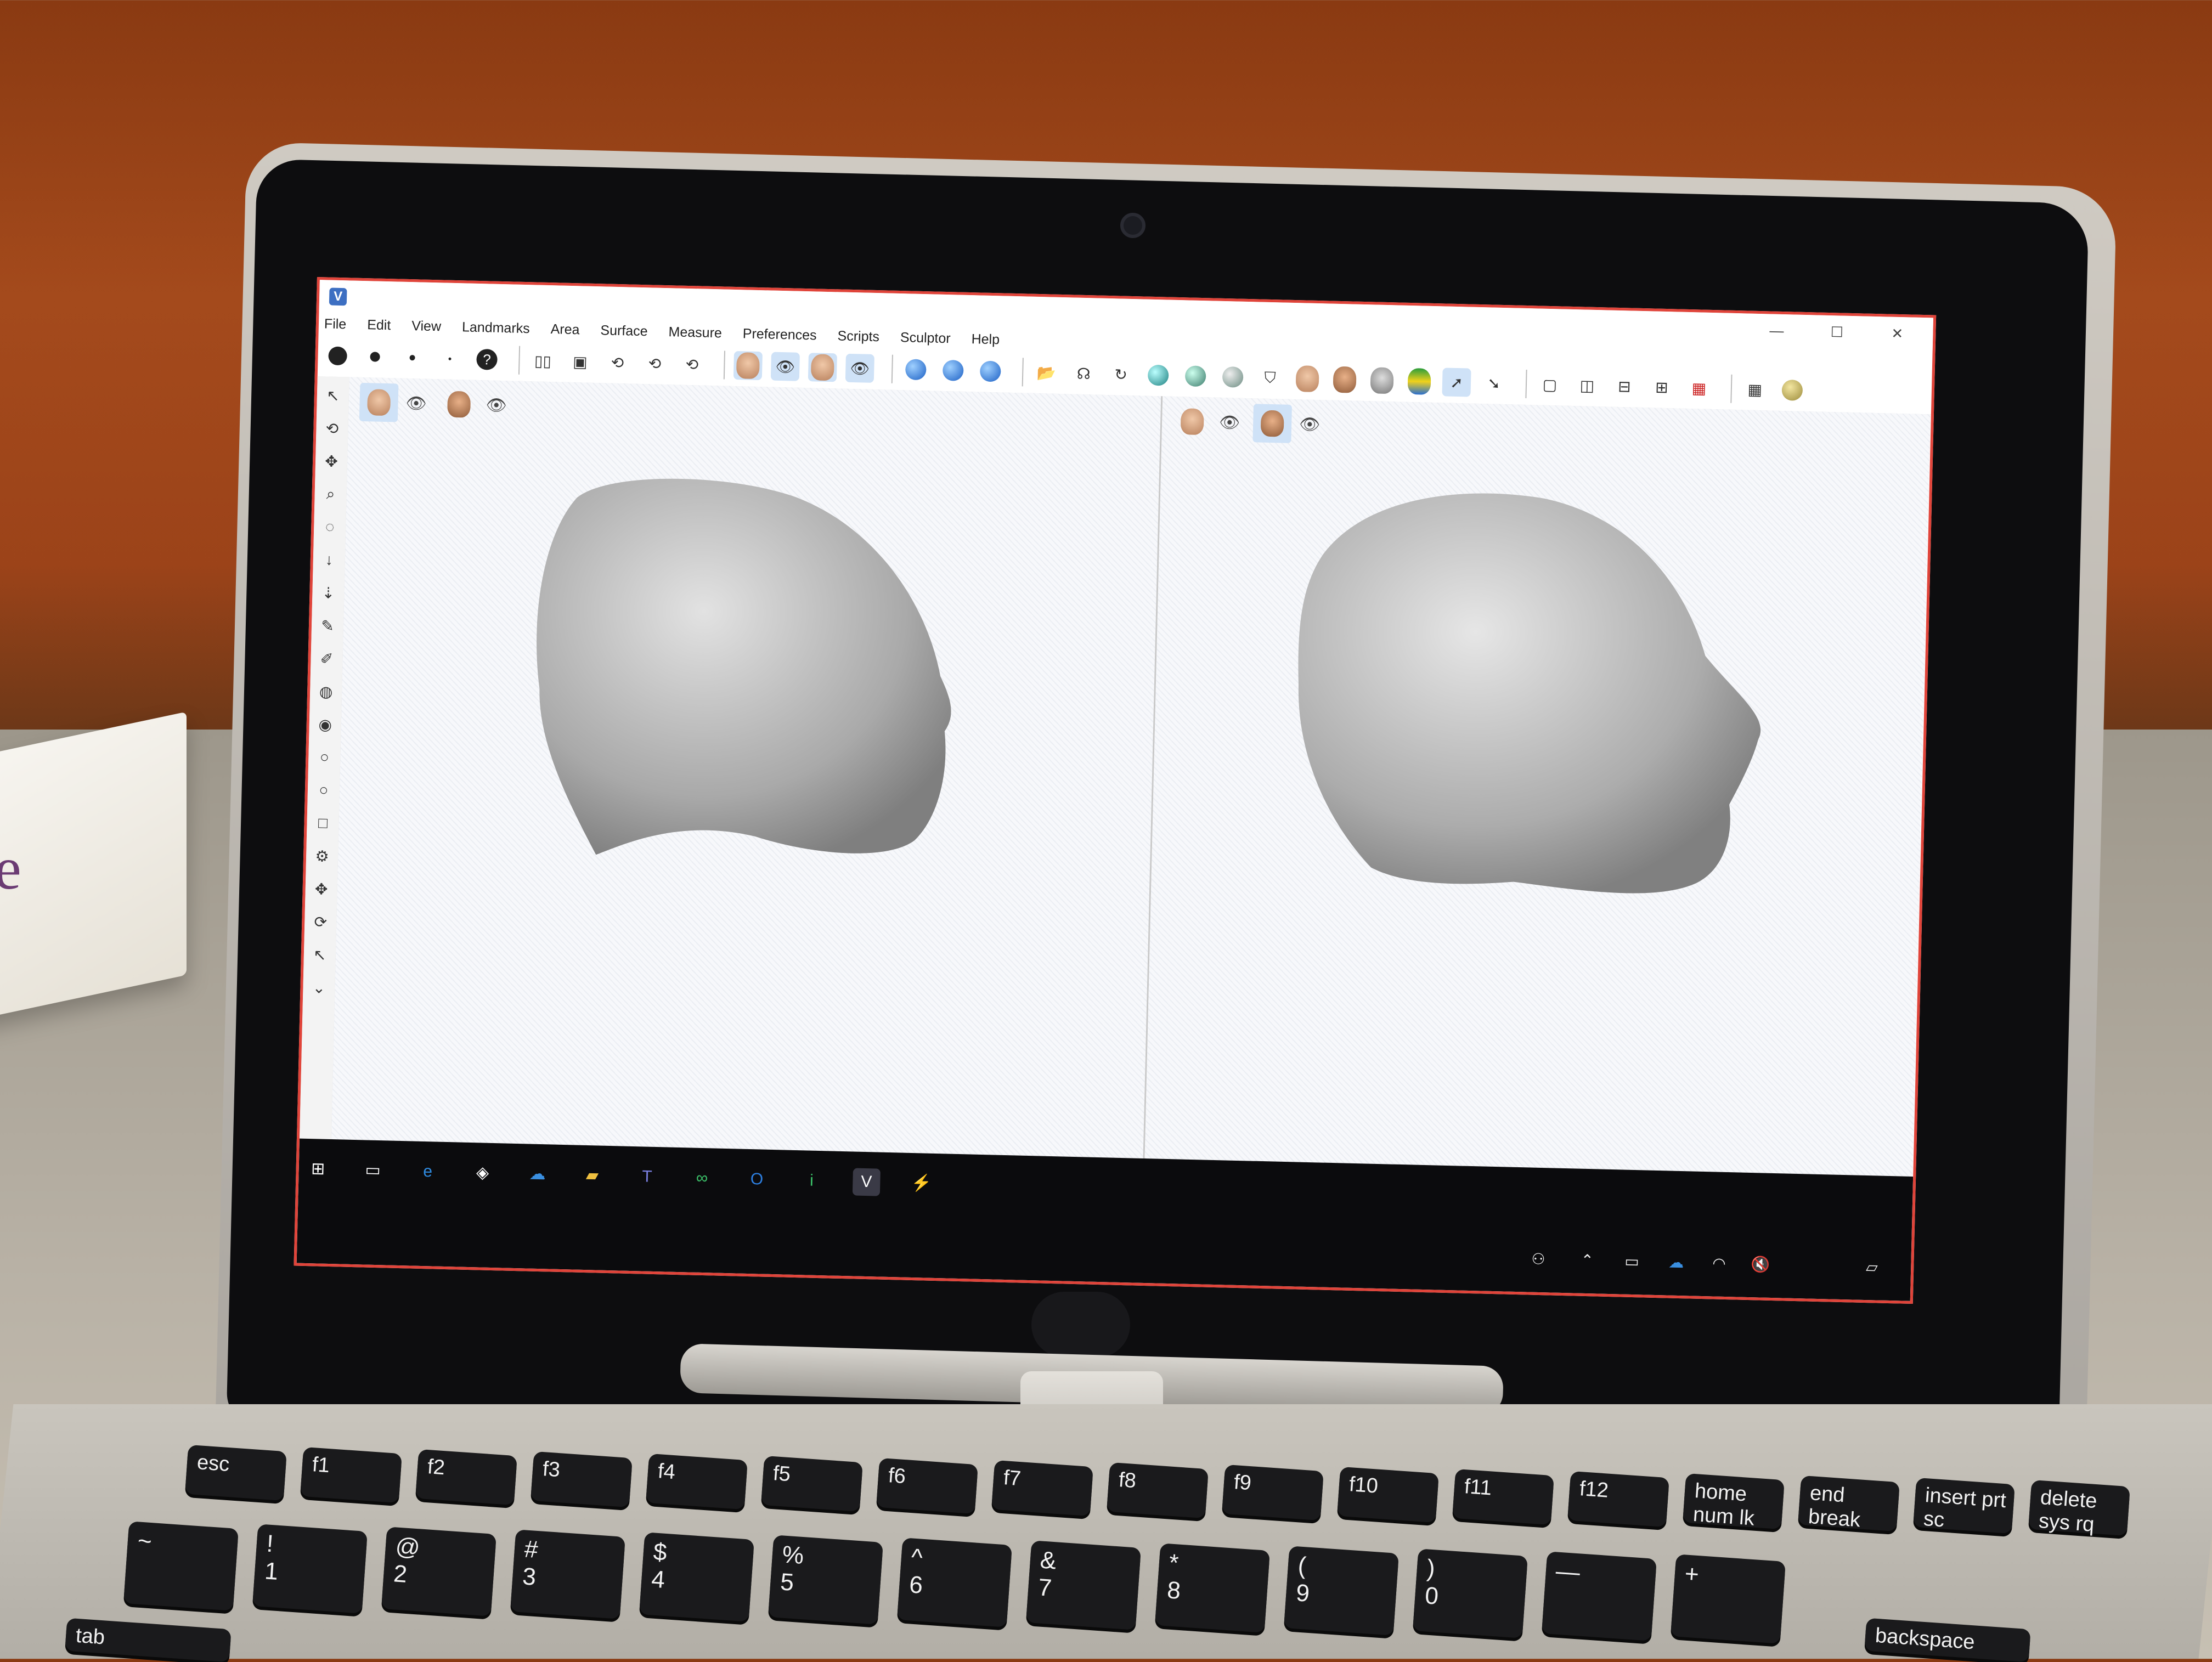  Describe the element at coordinates (825, 1580) in the screenshot. I see `key-row2-5: % 5` at that location.